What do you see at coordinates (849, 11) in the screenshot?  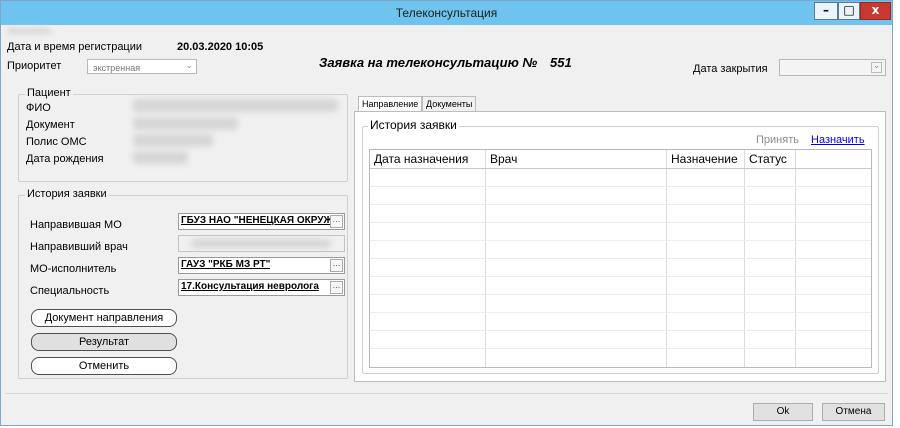 I see `maximize-button: □` at bounding box center [849, 11].